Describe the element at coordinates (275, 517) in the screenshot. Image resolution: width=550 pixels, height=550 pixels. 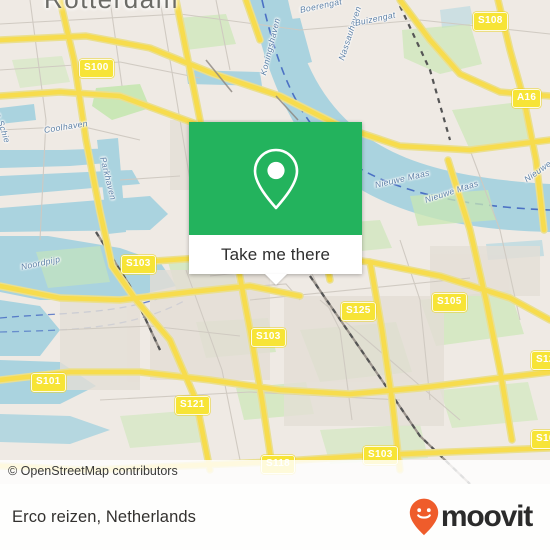
I see `footer-bar: Erco reizen, Netherlands moovit` at that location.